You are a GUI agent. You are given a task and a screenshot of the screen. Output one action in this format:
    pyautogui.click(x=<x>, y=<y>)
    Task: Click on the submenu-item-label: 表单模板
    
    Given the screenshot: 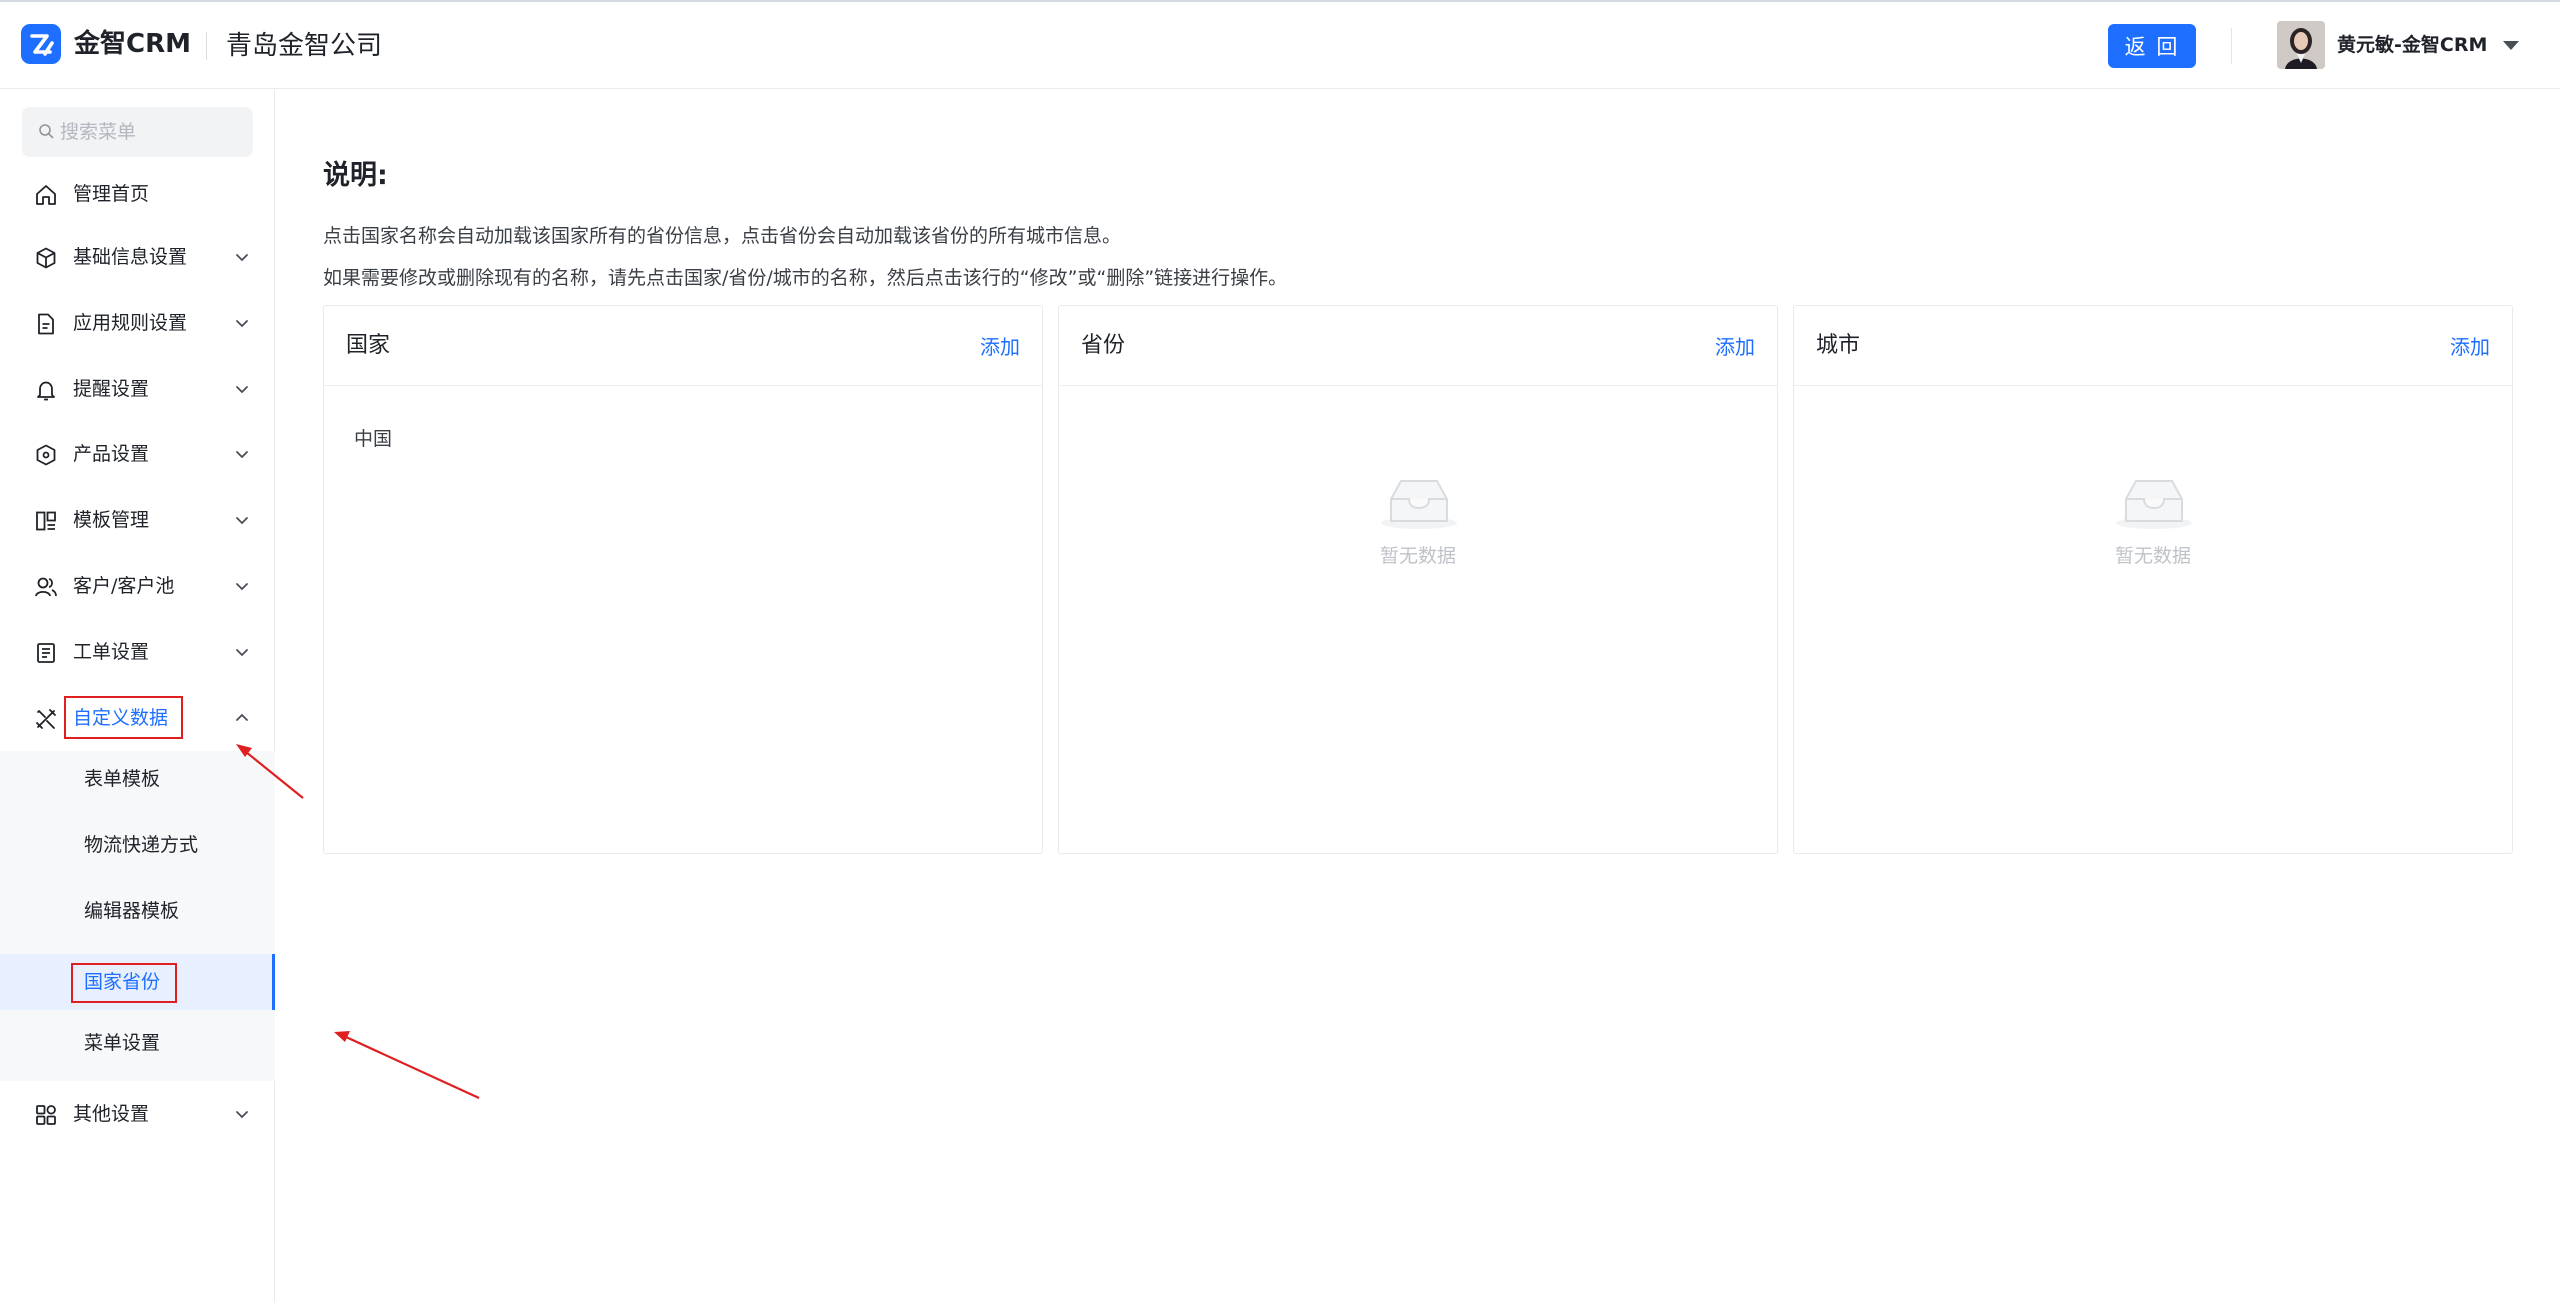 What is the action you would take?
    pyautogui.click(x=122, y=779)
    